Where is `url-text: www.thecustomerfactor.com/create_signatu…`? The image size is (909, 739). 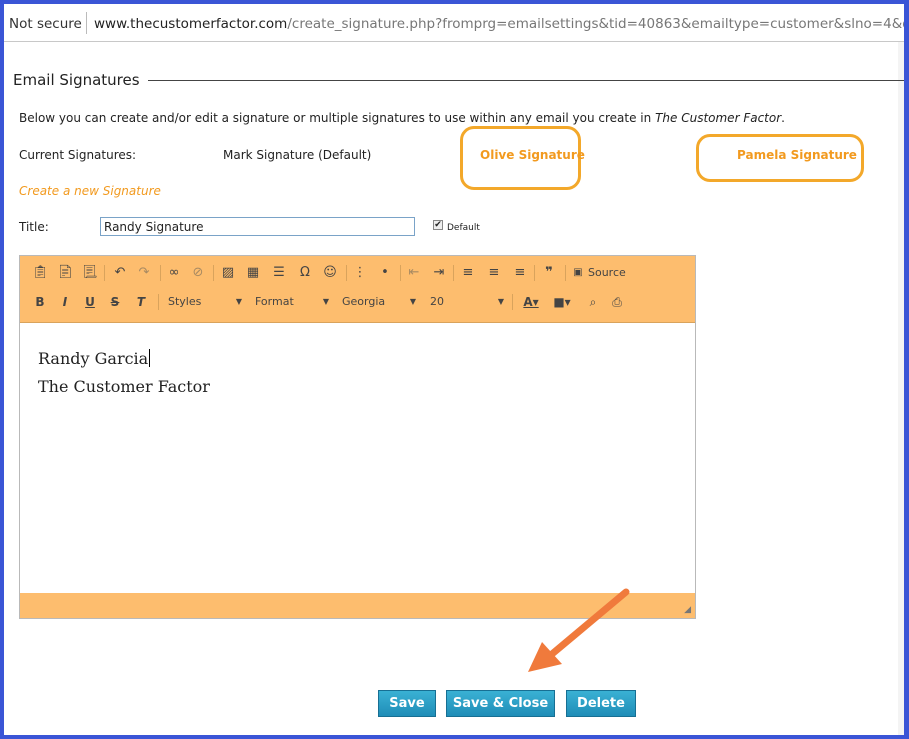 url-text: www.thecustomerfactor.com/create_signatu… is located at coordinates (499, 24).